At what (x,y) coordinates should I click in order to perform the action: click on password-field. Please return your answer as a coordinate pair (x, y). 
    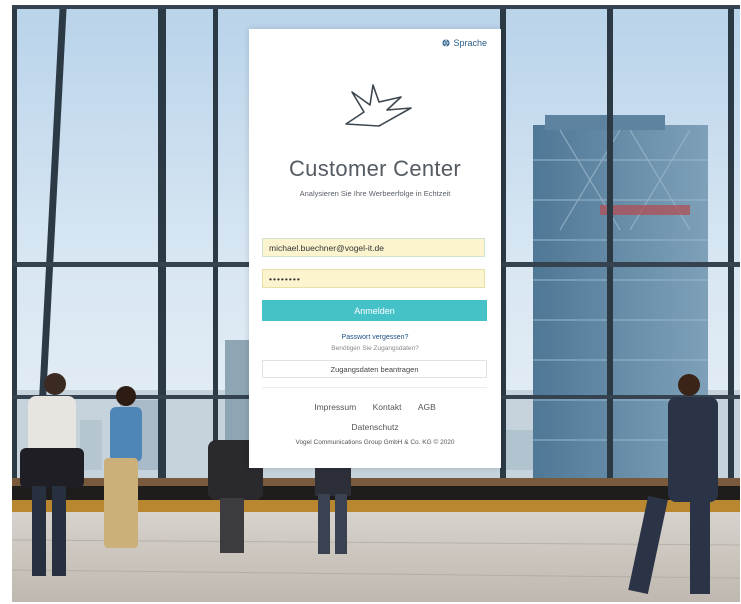
    Looking at the image, I should click on (373, 278).